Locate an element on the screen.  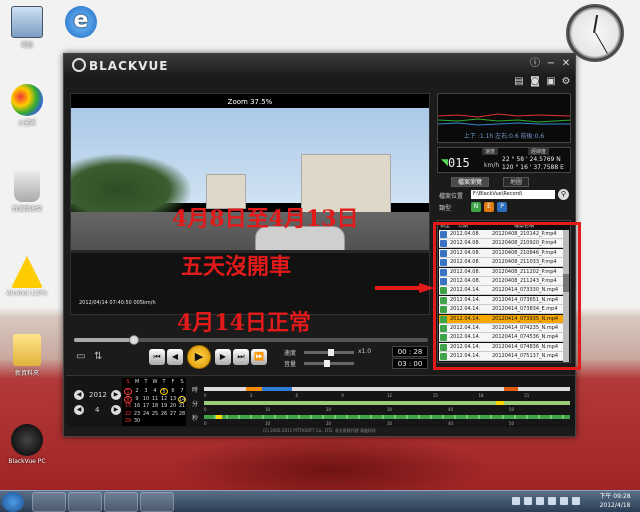
calendar-day: 8 is located at coordinates (128, 399).